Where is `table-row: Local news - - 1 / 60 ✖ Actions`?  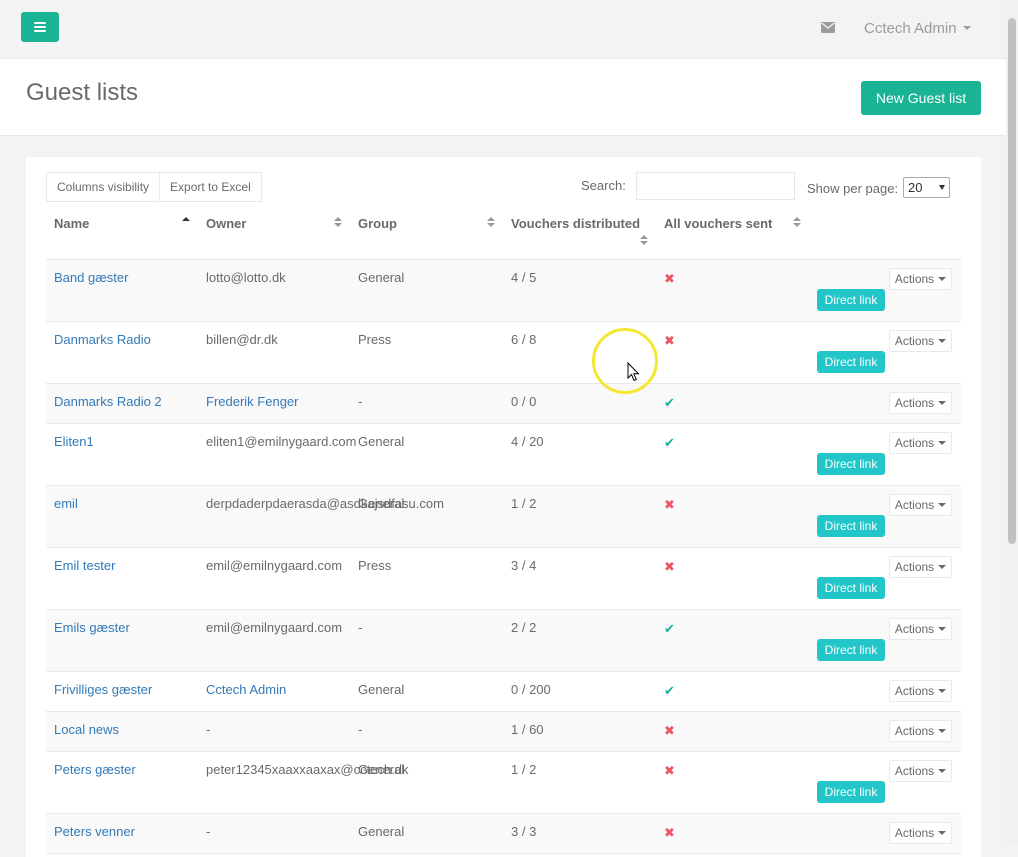
table-row: Local news - - 1 / 60 ✖ Actions is located at coordinates (503, 732).